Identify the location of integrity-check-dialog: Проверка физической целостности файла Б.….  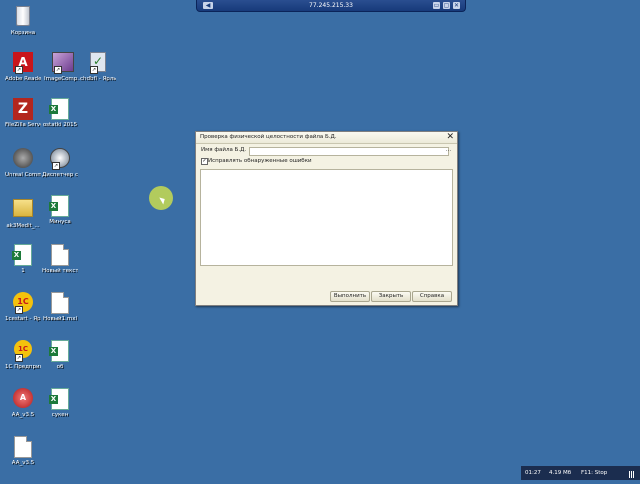
(326, 218).